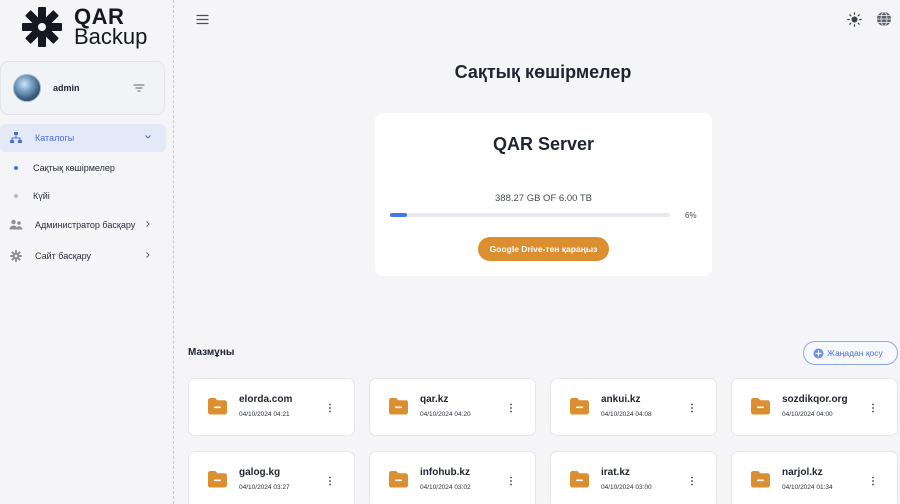 This screenshot has width=900, height=504. What do you see at coordinates (27, 88) in the screenshot?
I see `avatar` at bounding box center [27, 88].